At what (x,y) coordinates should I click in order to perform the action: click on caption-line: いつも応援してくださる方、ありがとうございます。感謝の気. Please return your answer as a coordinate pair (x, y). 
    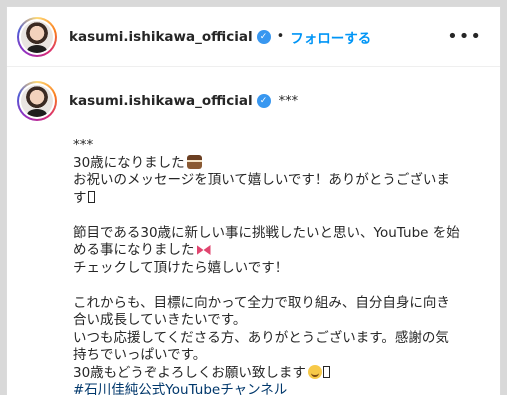
    Looking at the image, I should click on (261, 337).